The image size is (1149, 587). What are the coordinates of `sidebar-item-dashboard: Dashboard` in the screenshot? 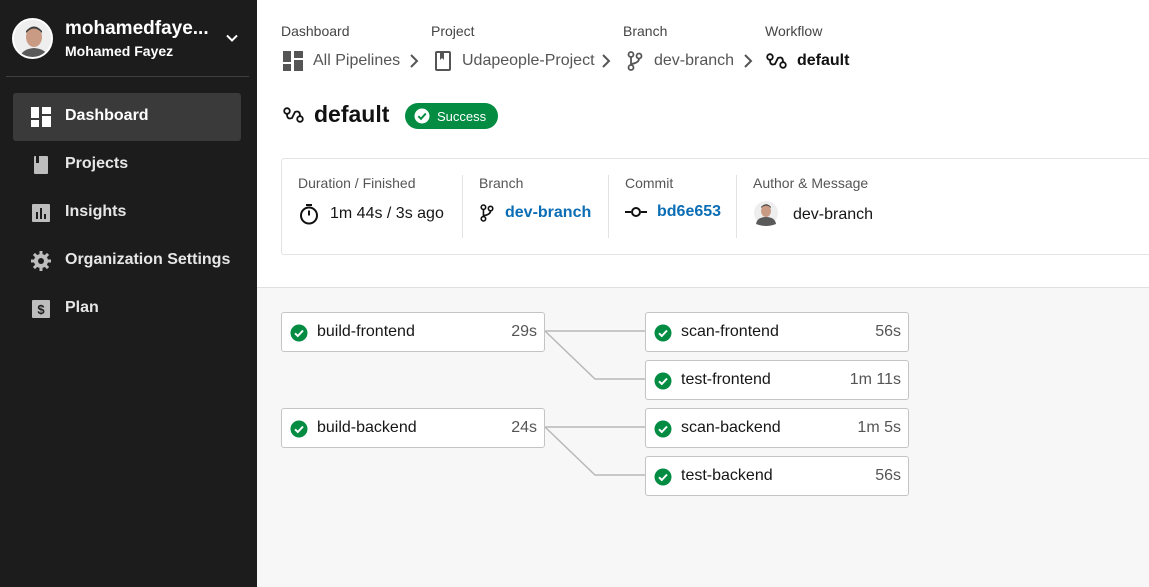 It's located at (127, 117).